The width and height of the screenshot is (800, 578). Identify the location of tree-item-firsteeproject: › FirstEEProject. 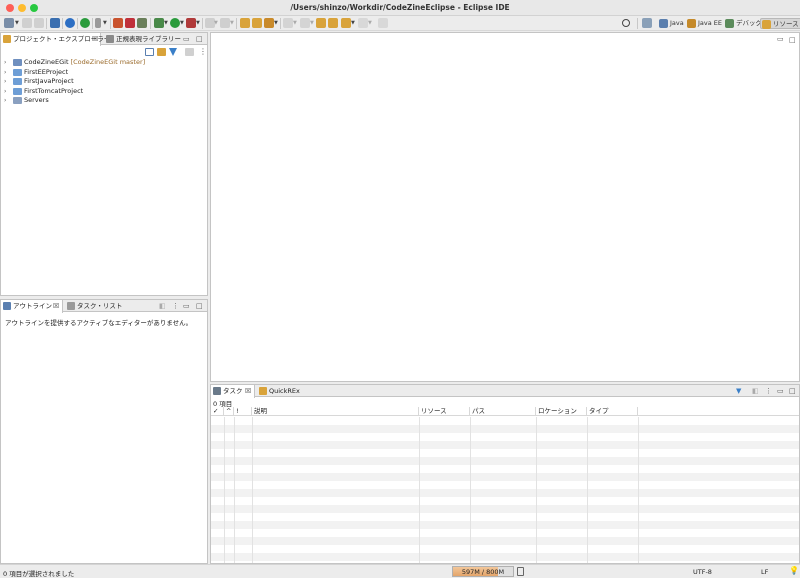
(104, 72).